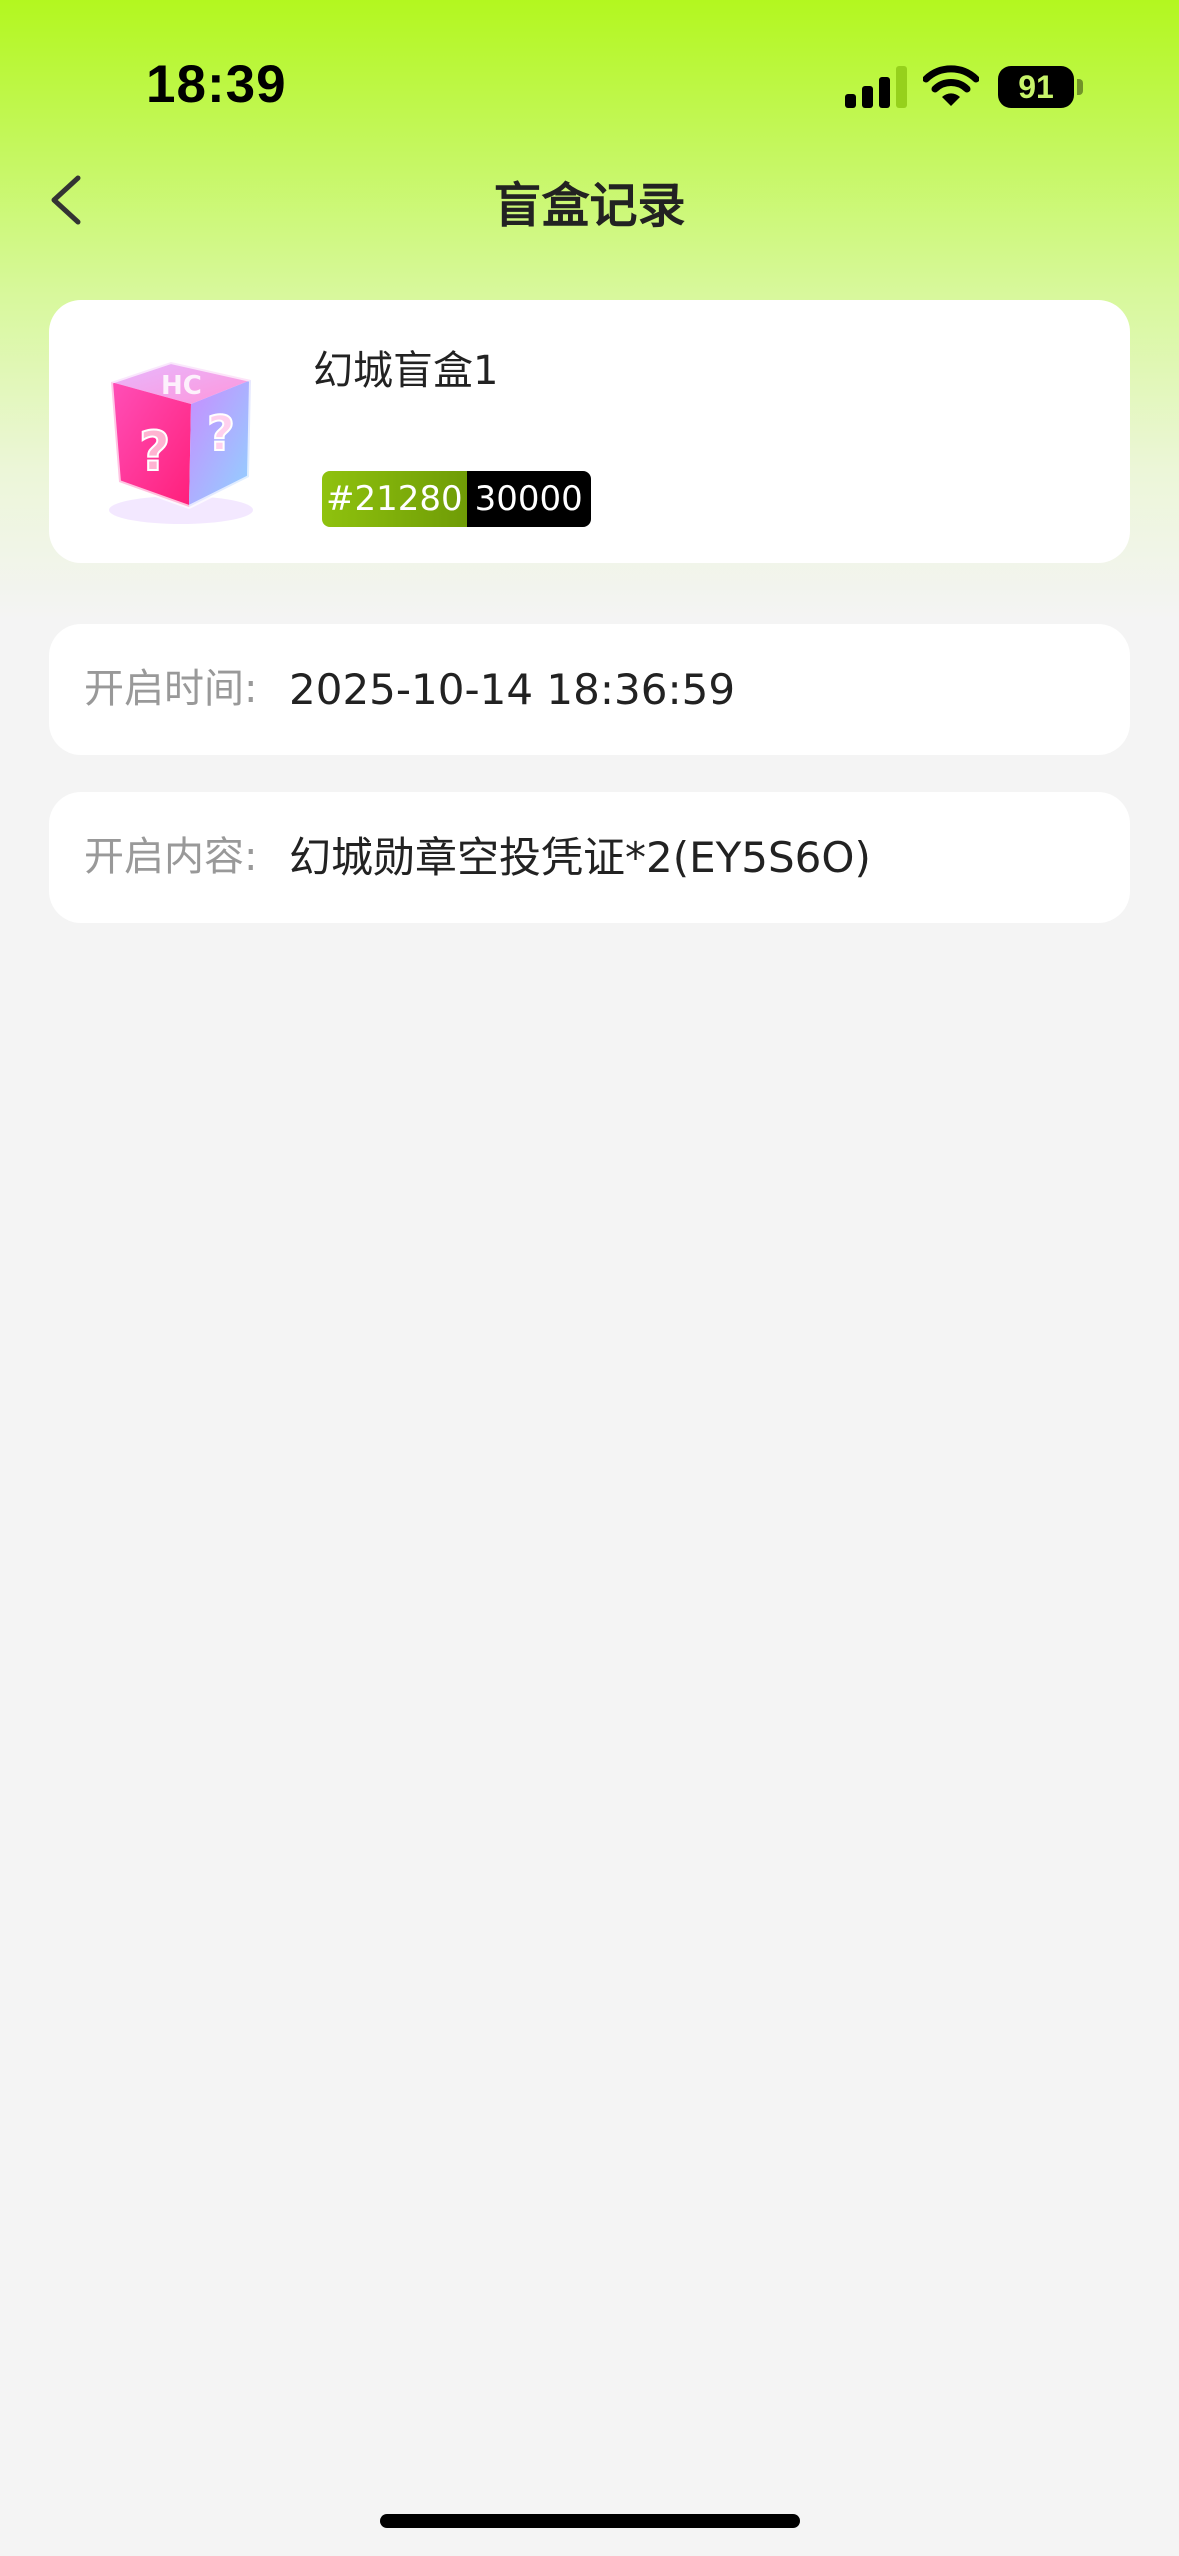  What do you see at coordinates (590, 2521) in the screenshot?
I see `home-indicator` at bounding box center [590, 2521].